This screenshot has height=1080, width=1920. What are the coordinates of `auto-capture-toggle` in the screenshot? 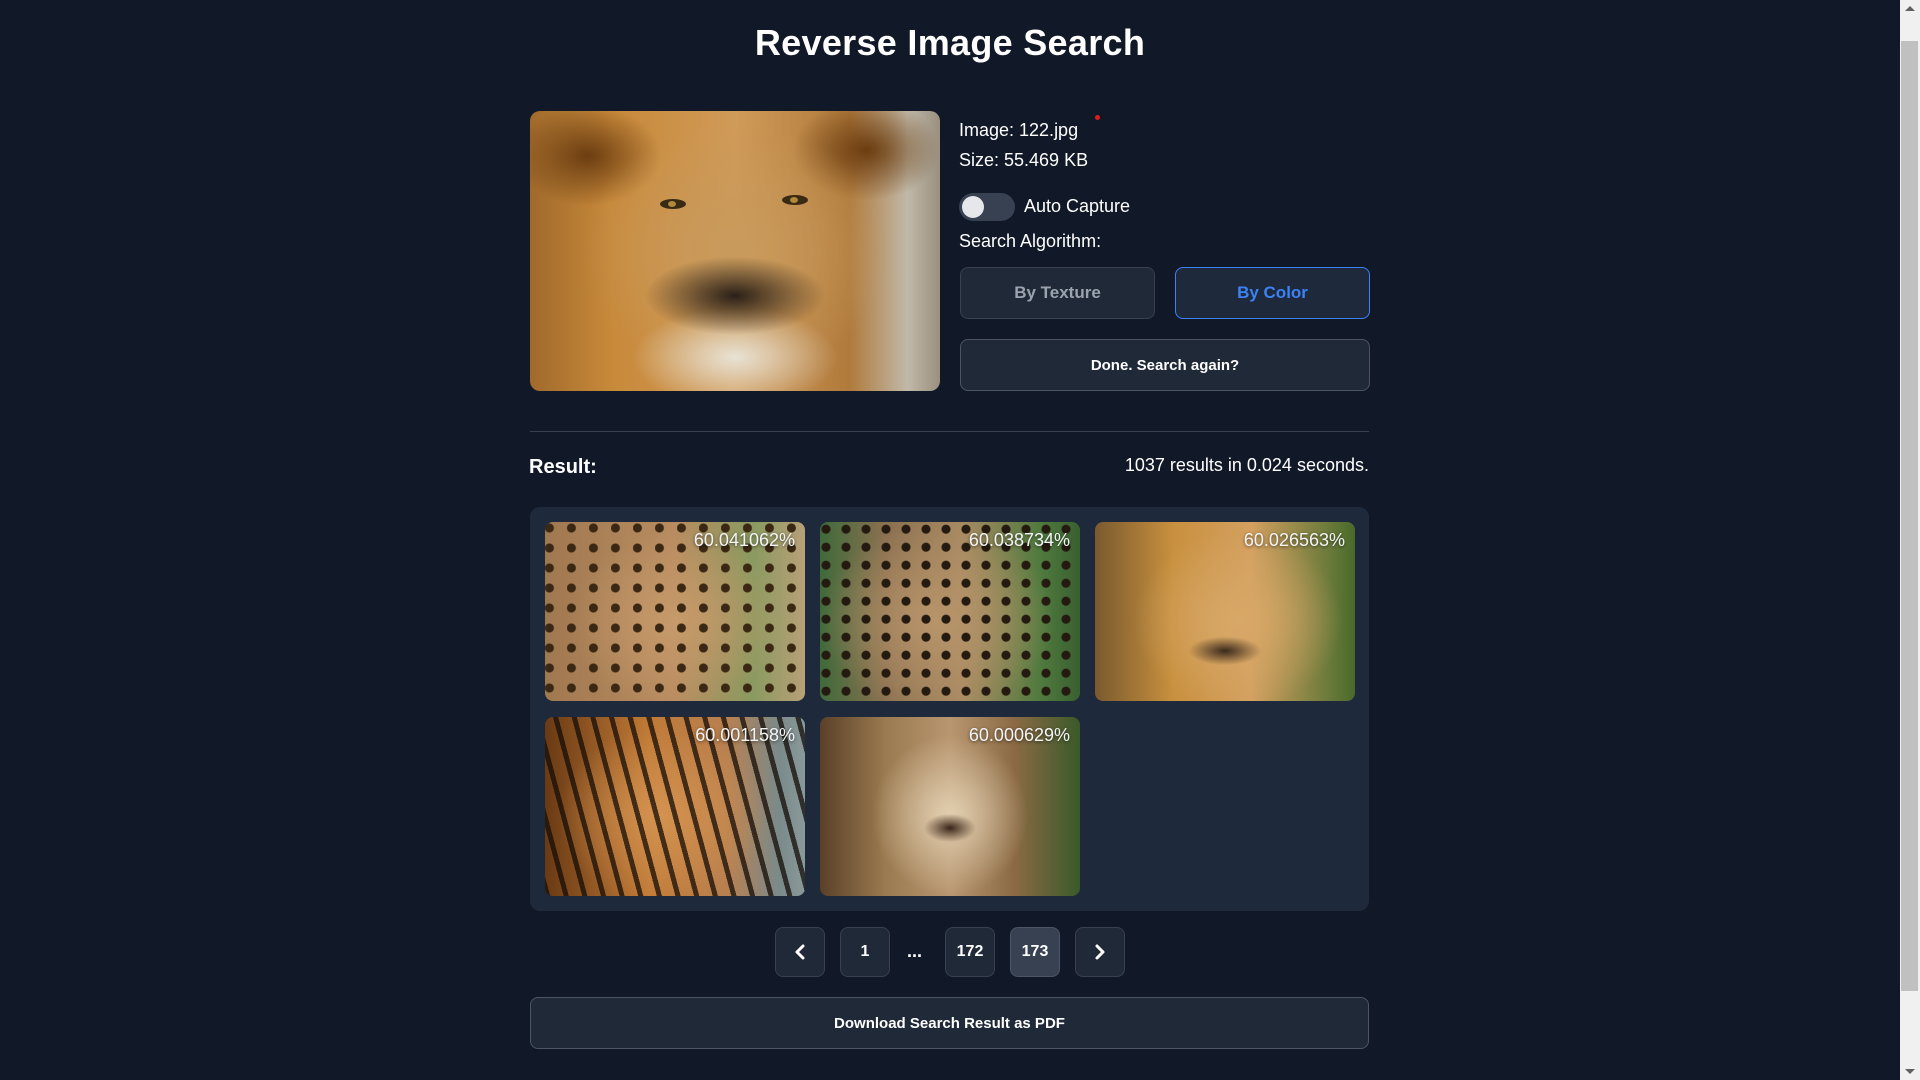 It's located at (987, 207).